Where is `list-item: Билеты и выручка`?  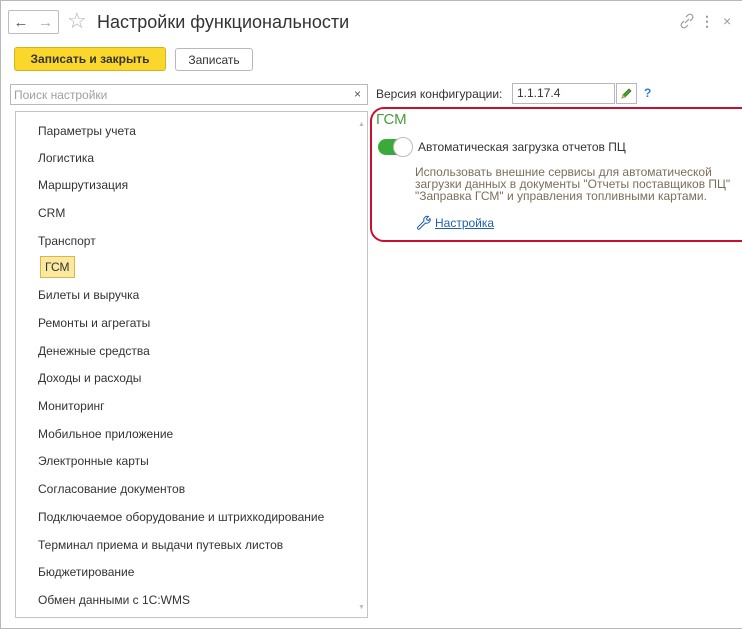
list-item: Билеты и выручка is located at coordinates (88, 295).